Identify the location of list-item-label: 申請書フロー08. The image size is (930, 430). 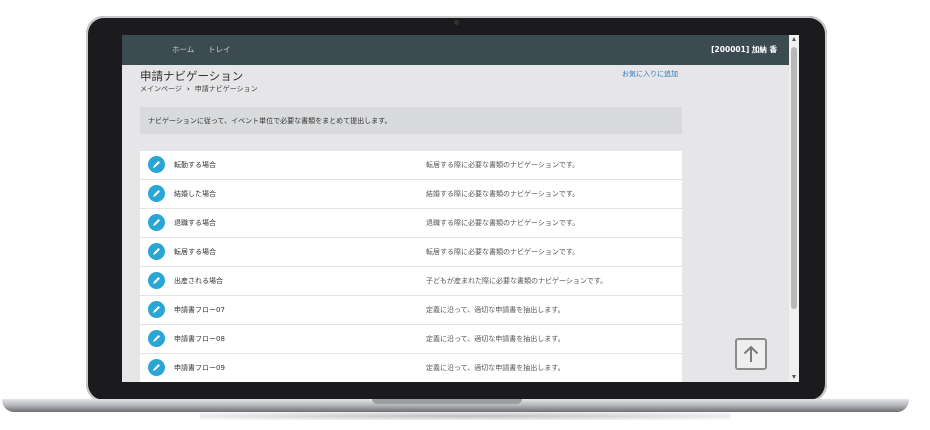
(199, 339).